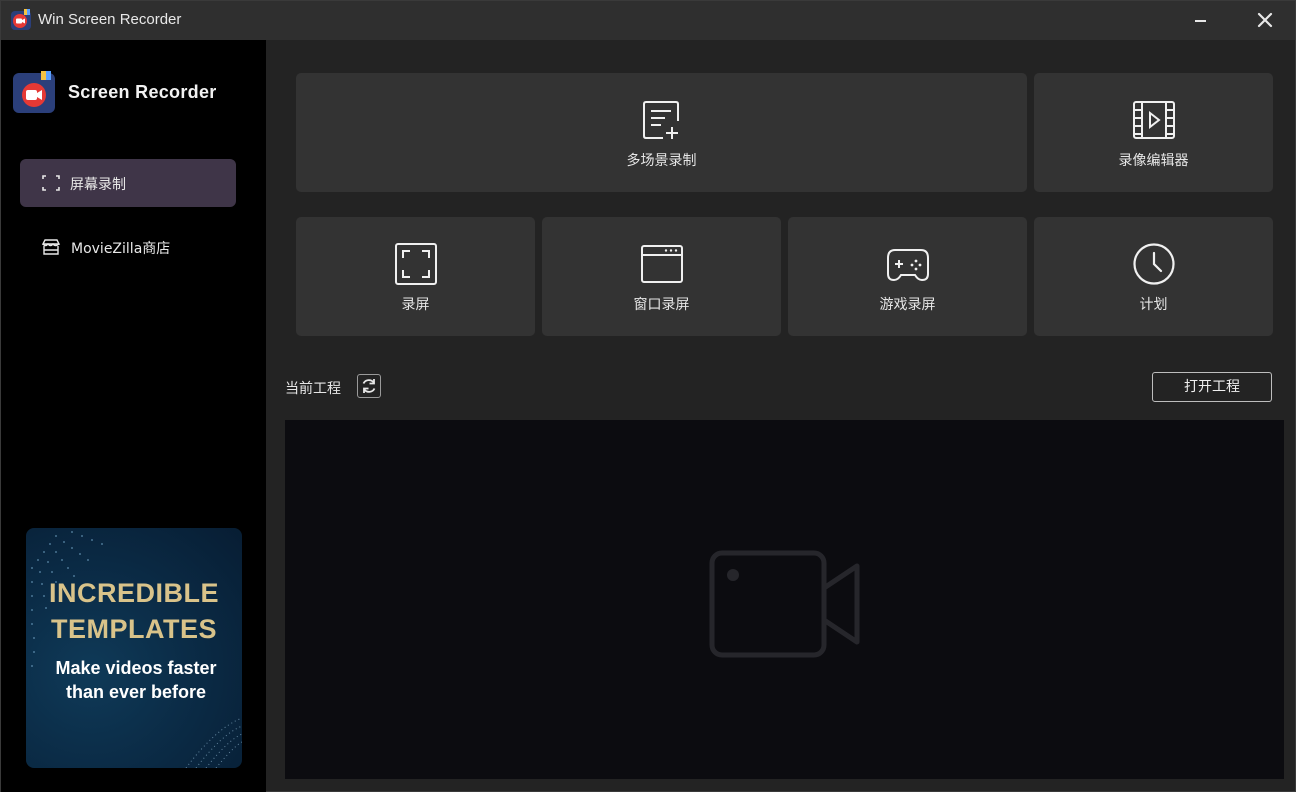 Image resolution: width=1296 pixels, height=792 pixels. Describe the element at coordinates (110, 19) in the screenshot. I see `window-title: Win Screen Recorder` at that location.